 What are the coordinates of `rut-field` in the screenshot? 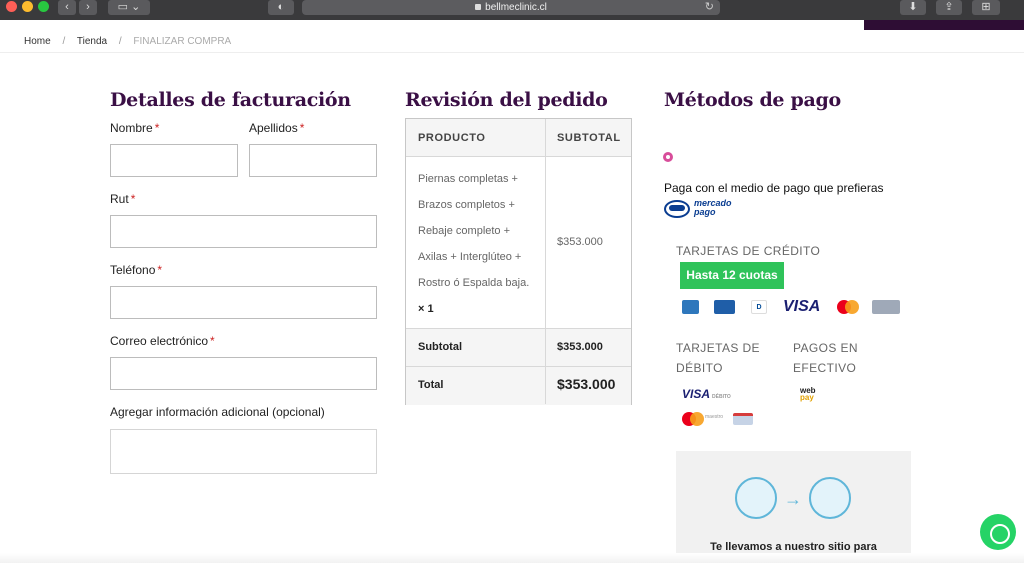 It's located at (243, 231).